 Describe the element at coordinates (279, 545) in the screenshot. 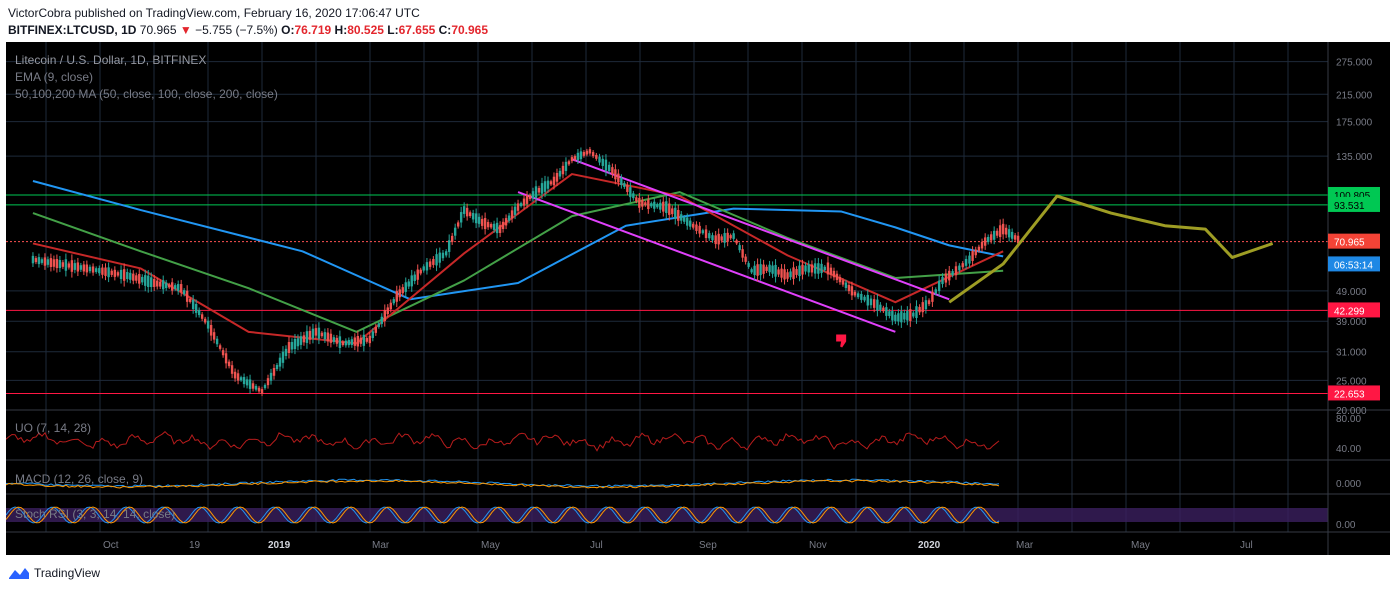

I see `x-tick-label-2: 2019` at that location.